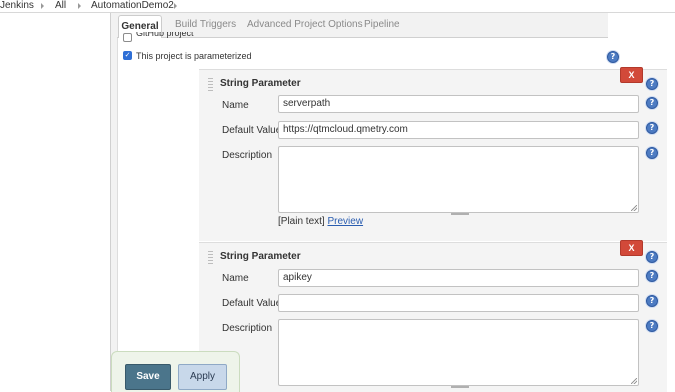  What do you see at coordinates (458, 130) in the screenshot?
I see `default-value-input: https://qtmcloud.qmetry.com` at bounding box center [458, 130].